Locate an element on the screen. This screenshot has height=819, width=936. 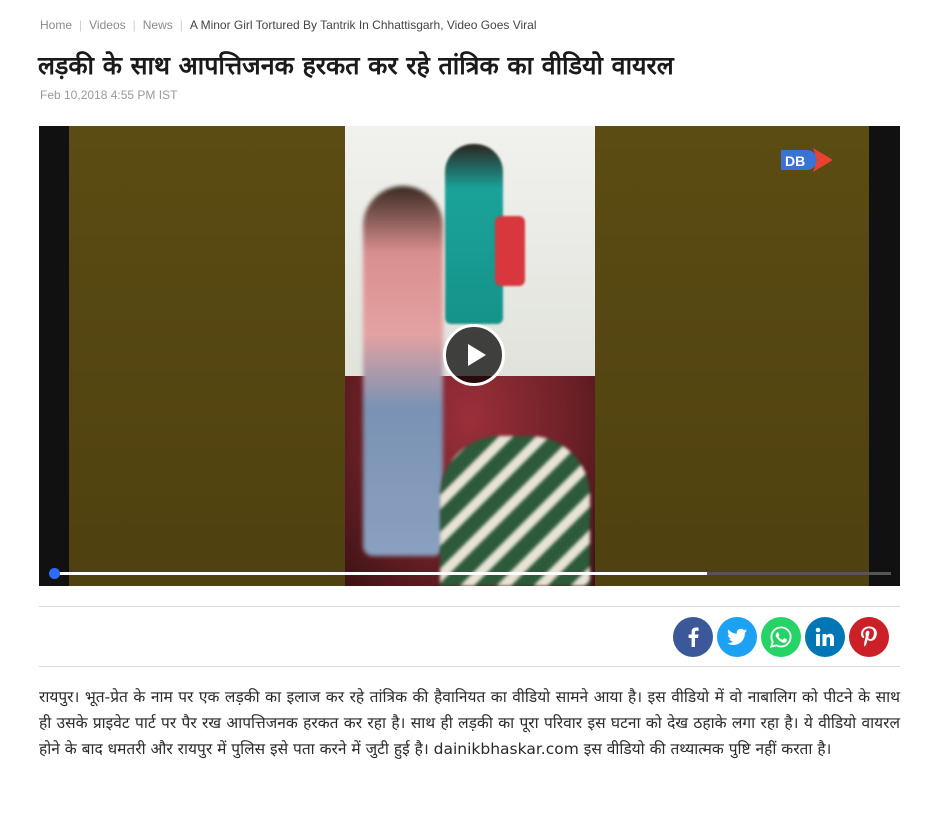
facebook-share-button is located at coordinates (693, 637).